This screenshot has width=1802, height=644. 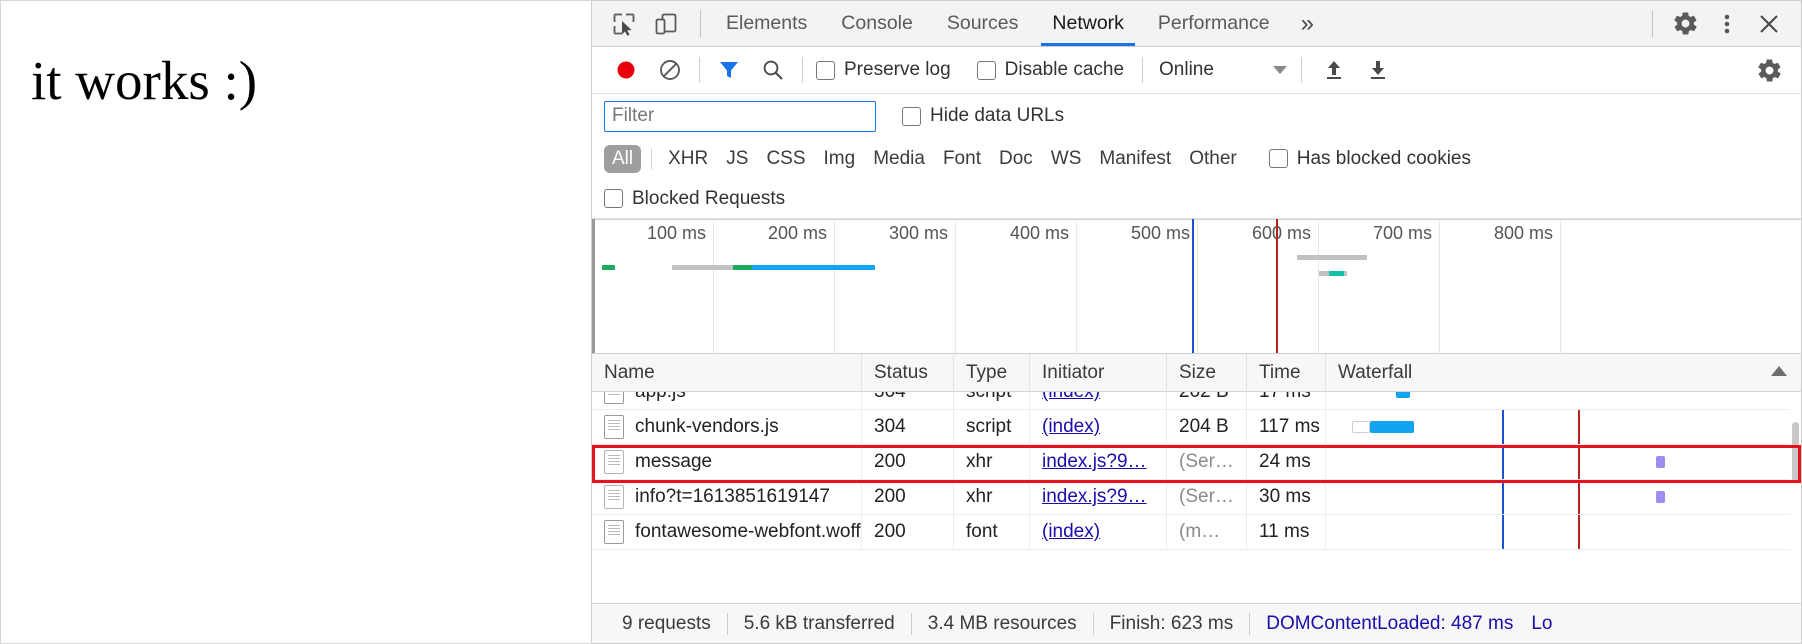 I want to click on cell-name: info?t=1613851619147, so click(x=727, y=497).